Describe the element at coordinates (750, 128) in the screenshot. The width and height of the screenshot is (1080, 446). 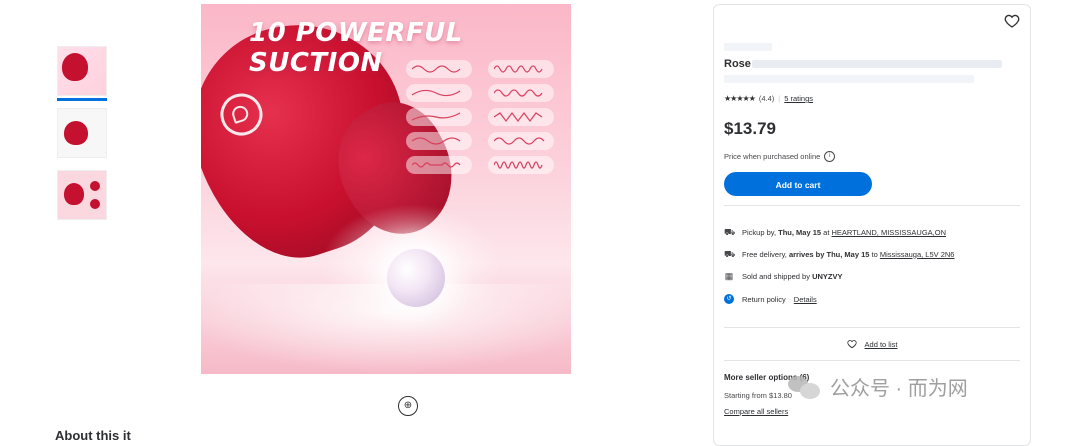
I see `price: $13.79` at that location.